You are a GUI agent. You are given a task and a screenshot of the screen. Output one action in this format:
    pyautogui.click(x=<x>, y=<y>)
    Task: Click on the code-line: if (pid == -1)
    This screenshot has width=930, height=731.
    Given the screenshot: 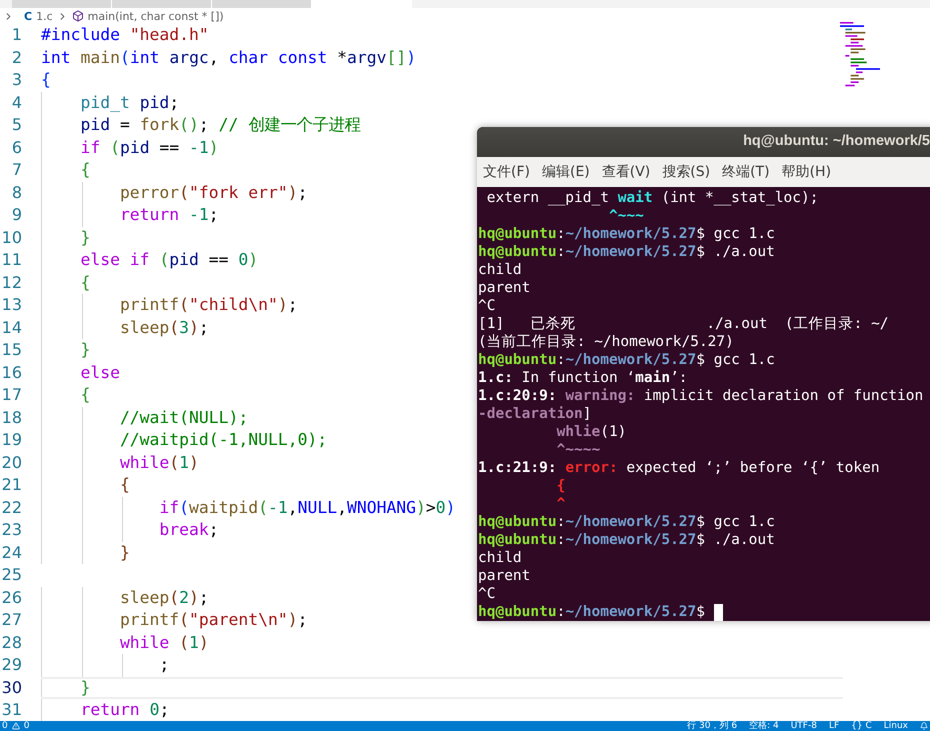 What is the action you would take?
    pyautogui.click(x=149, y=148)
    